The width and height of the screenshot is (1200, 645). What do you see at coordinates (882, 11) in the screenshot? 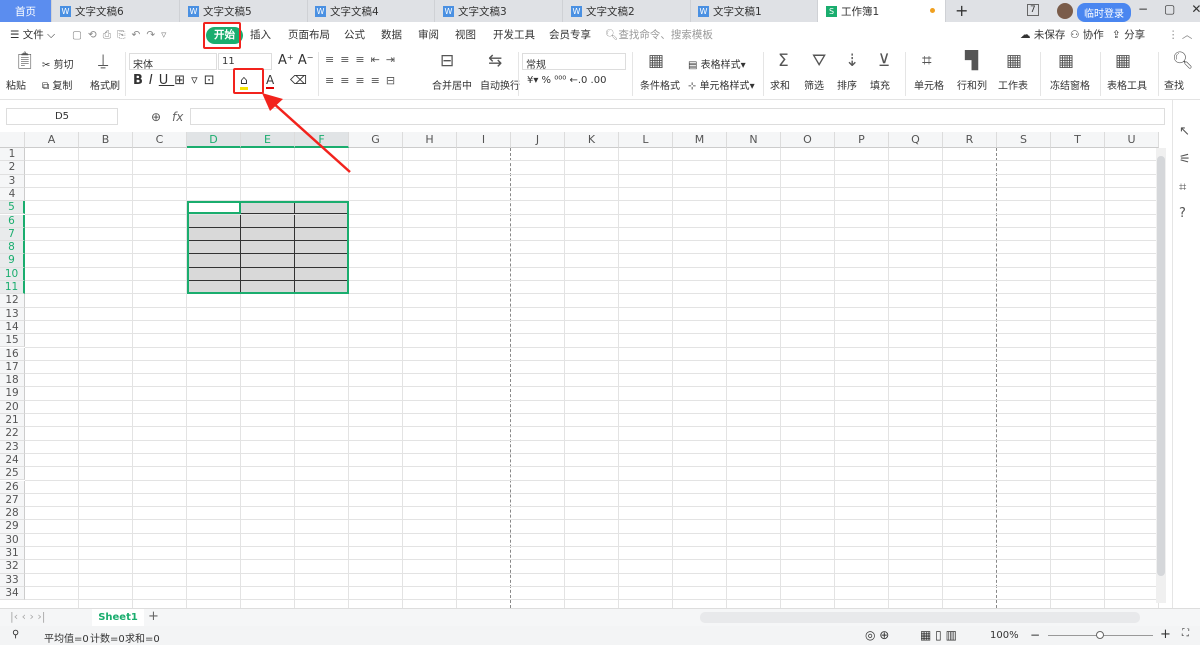
I see `tab-active-workbook: S 工作簿1` at bounding box center [882, 11].